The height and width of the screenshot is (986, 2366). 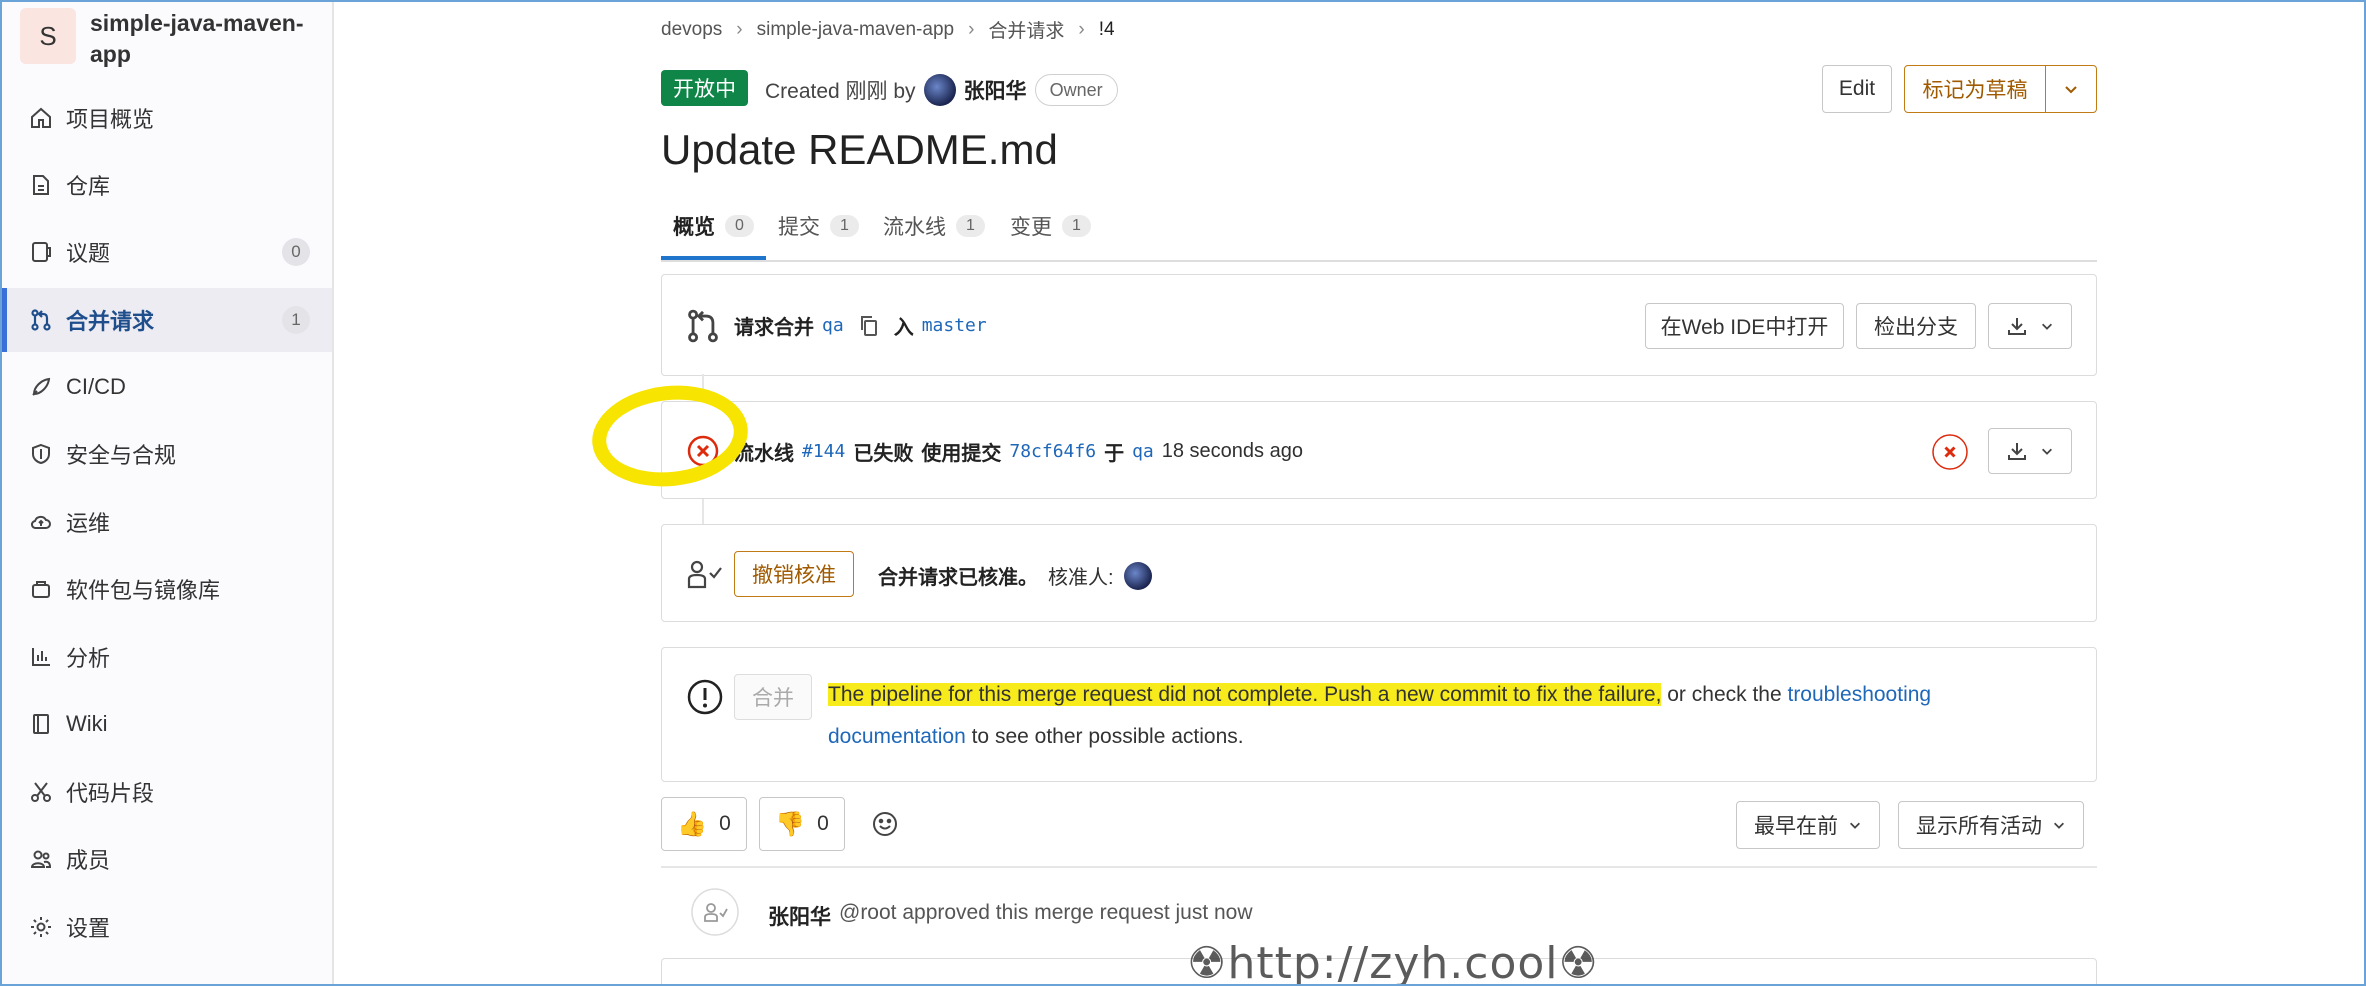 What do you see at coordinates (691, 30) in the screenshot?
I see `breadcrumb-group: devops` at bounding box center [691, 30].